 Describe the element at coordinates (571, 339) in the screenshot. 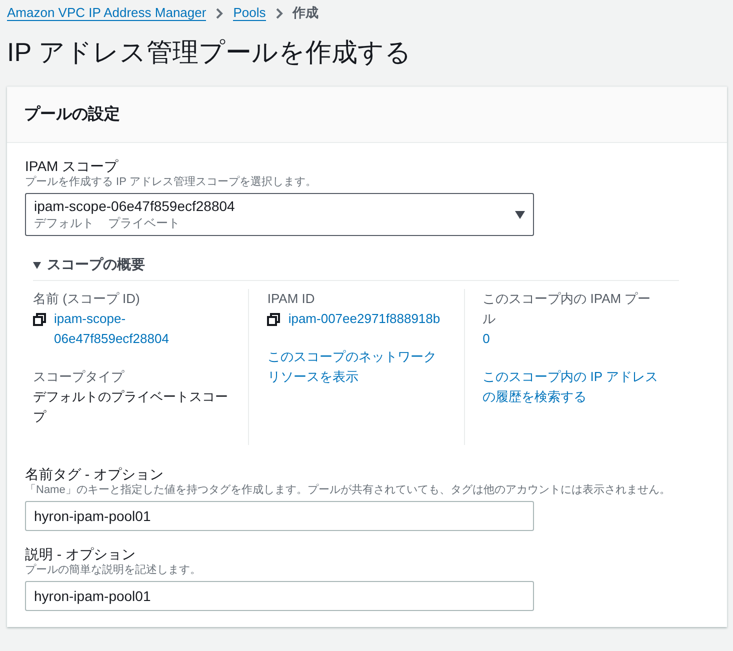

I see `detail-link: 0` at that location.